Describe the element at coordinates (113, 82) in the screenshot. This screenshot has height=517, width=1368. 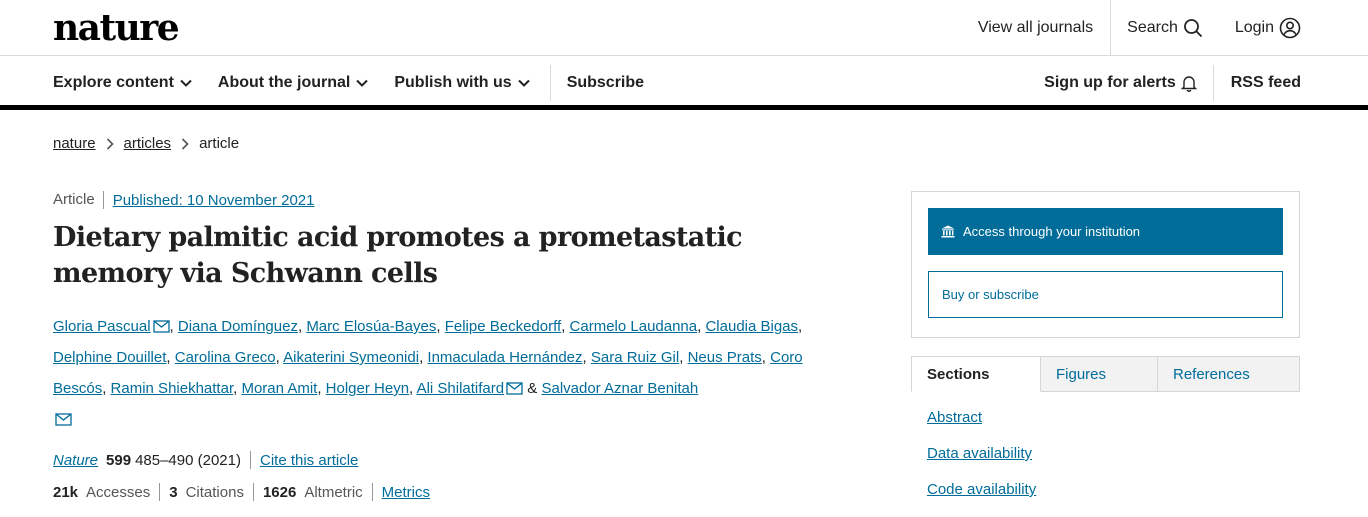
I see `explore-content-label: Explore content` at that location.